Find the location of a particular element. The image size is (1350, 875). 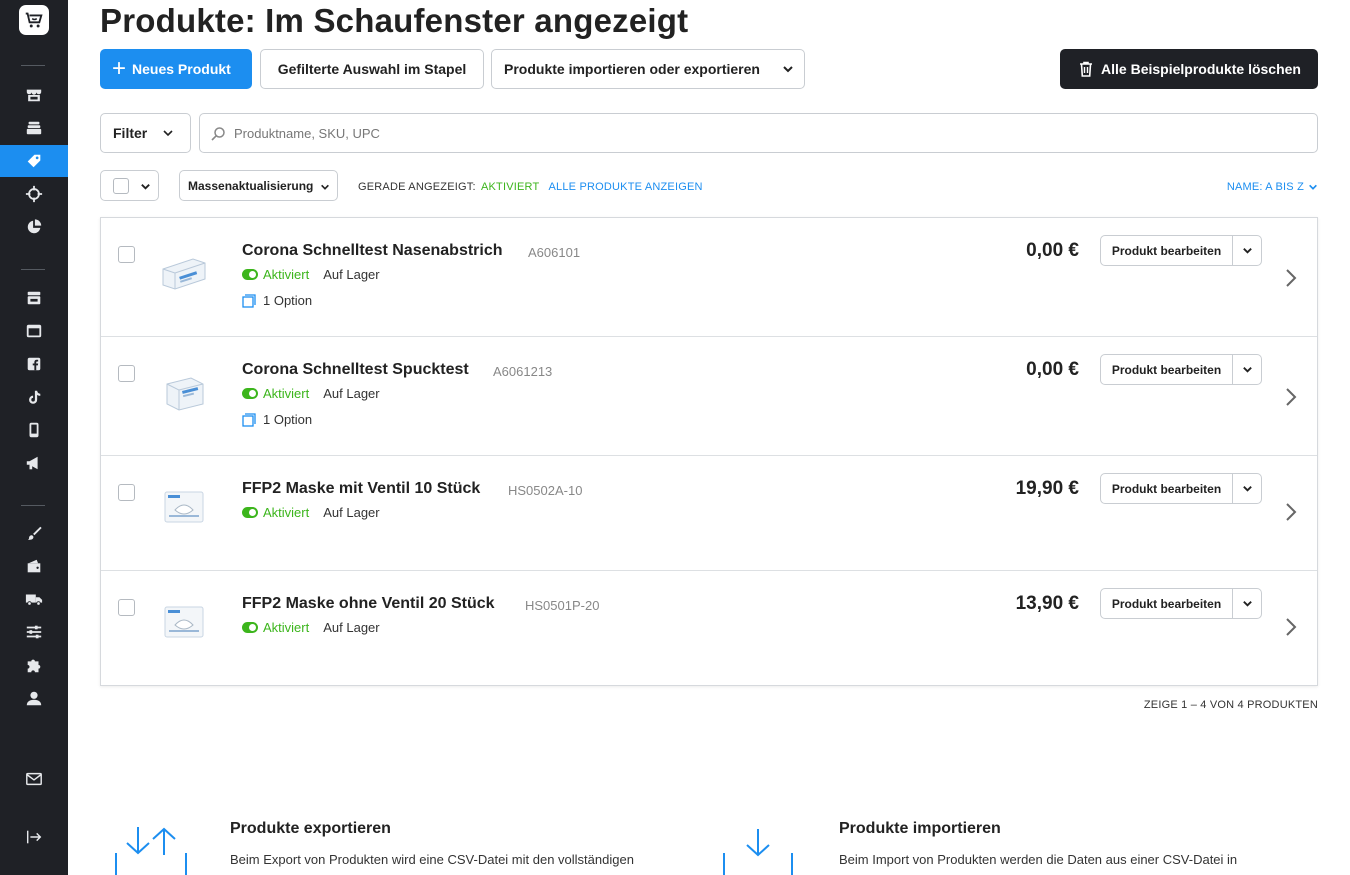

store-logo-icon is located at coordinates (34, 20).